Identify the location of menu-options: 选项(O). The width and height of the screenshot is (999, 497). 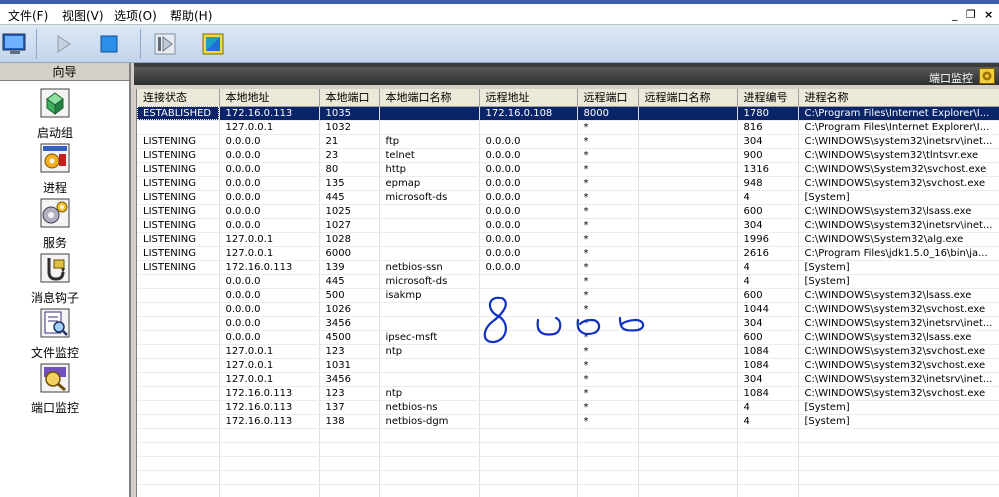
(135, 15).